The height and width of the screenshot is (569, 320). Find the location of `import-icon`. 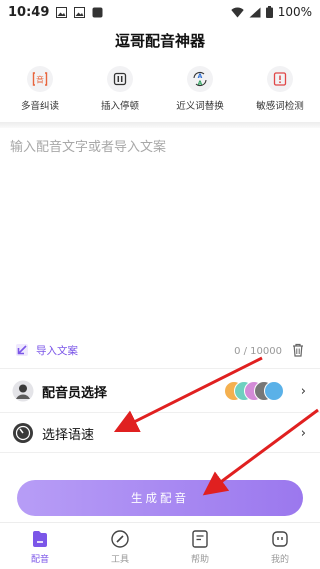

import-icon is located at coordinates (22, 350).